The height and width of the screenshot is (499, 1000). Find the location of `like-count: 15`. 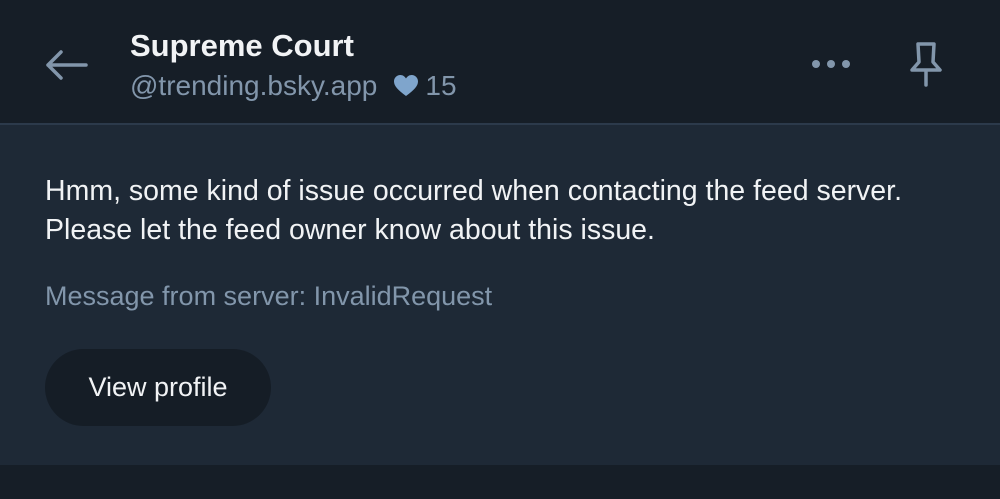

like-count: 15 is located at coordinates (441, 85).